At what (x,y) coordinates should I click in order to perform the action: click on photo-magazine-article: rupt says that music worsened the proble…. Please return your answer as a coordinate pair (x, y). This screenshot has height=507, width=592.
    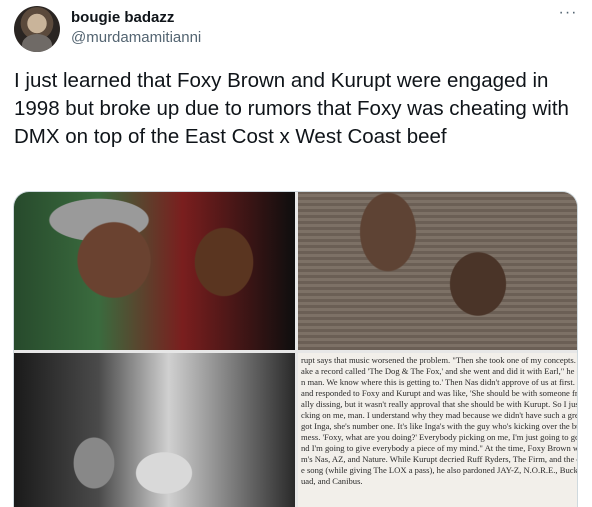
    Looking at the image, I should click on (438, 430).